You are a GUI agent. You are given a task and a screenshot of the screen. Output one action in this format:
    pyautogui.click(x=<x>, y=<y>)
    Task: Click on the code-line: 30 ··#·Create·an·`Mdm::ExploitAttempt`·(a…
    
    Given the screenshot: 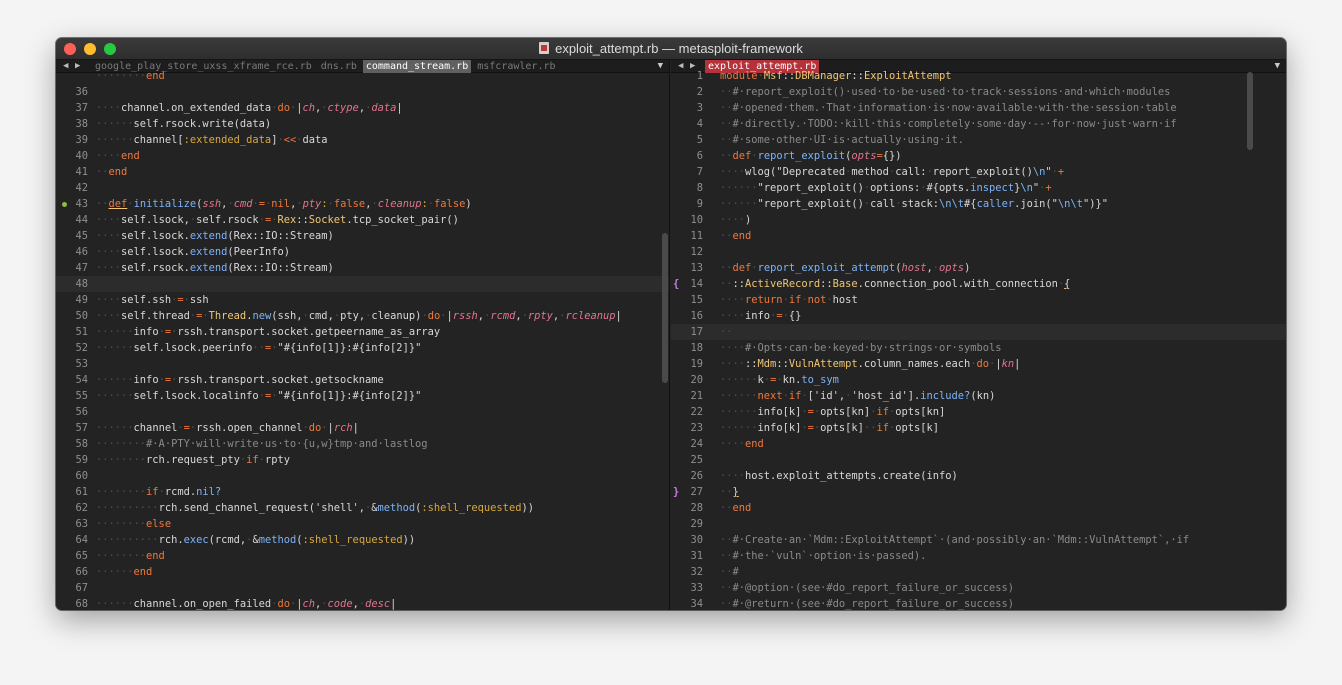 What is the action you would take?
    pyautogui.click(x=978, y=540)
    